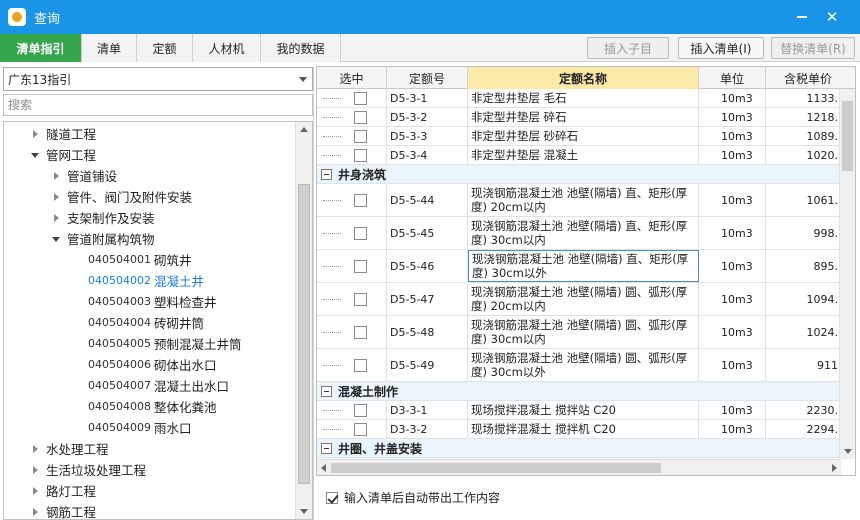 The height and width of the screenshot is (520, 860). What do you see at coordinates (150, 175) in the screenshot?
I see `tree-item-pipe-laying: 管道铺设` at bounding box center [150, 175].